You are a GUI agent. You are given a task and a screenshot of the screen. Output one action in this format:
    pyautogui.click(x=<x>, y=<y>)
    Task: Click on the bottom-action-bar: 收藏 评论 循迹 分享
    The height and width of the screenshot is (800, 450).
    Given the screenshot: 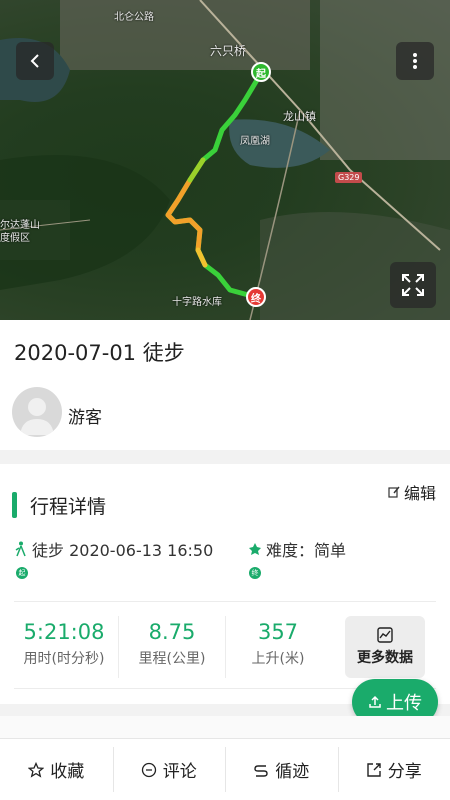 What is the action you would take?
    pyautogui.click(x=225, y=769)
    